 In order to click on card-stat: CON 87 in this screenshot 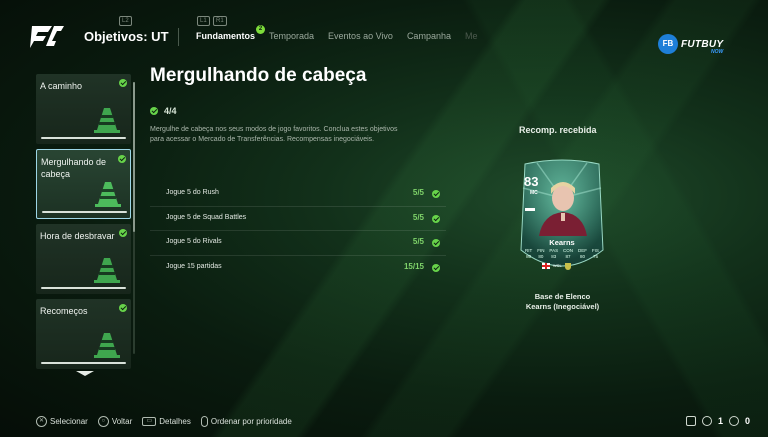, I will do `click(568, 253)`.